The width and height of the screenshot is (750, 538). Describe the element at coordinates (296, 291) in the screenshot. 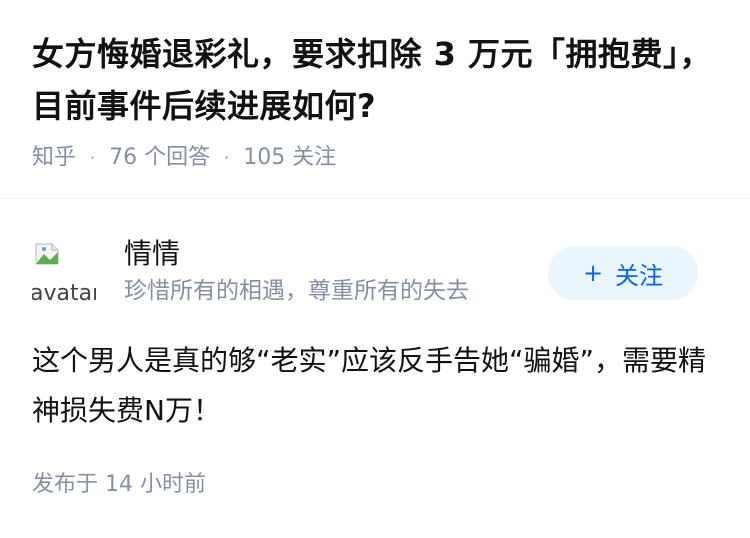

I see `author-bio: 珍惜所有的相遇，尊重所有的失去` at that location.